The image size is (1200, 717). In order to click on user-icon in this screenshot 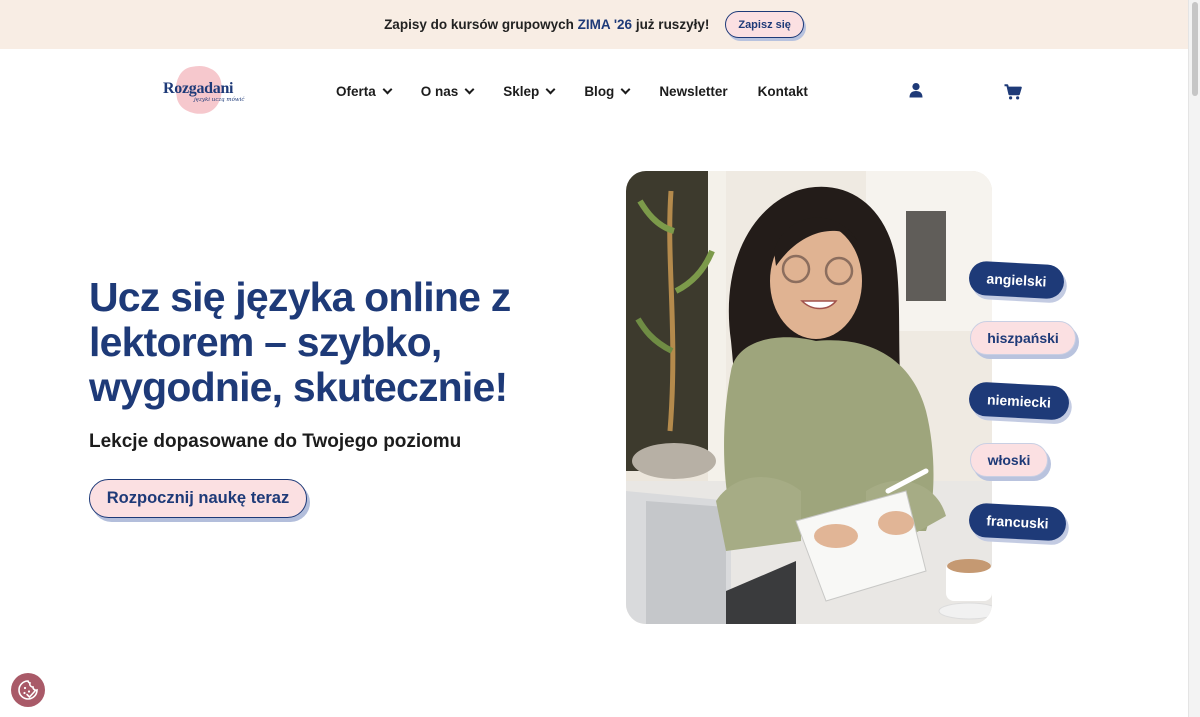, I will do `click(916, 90)`.